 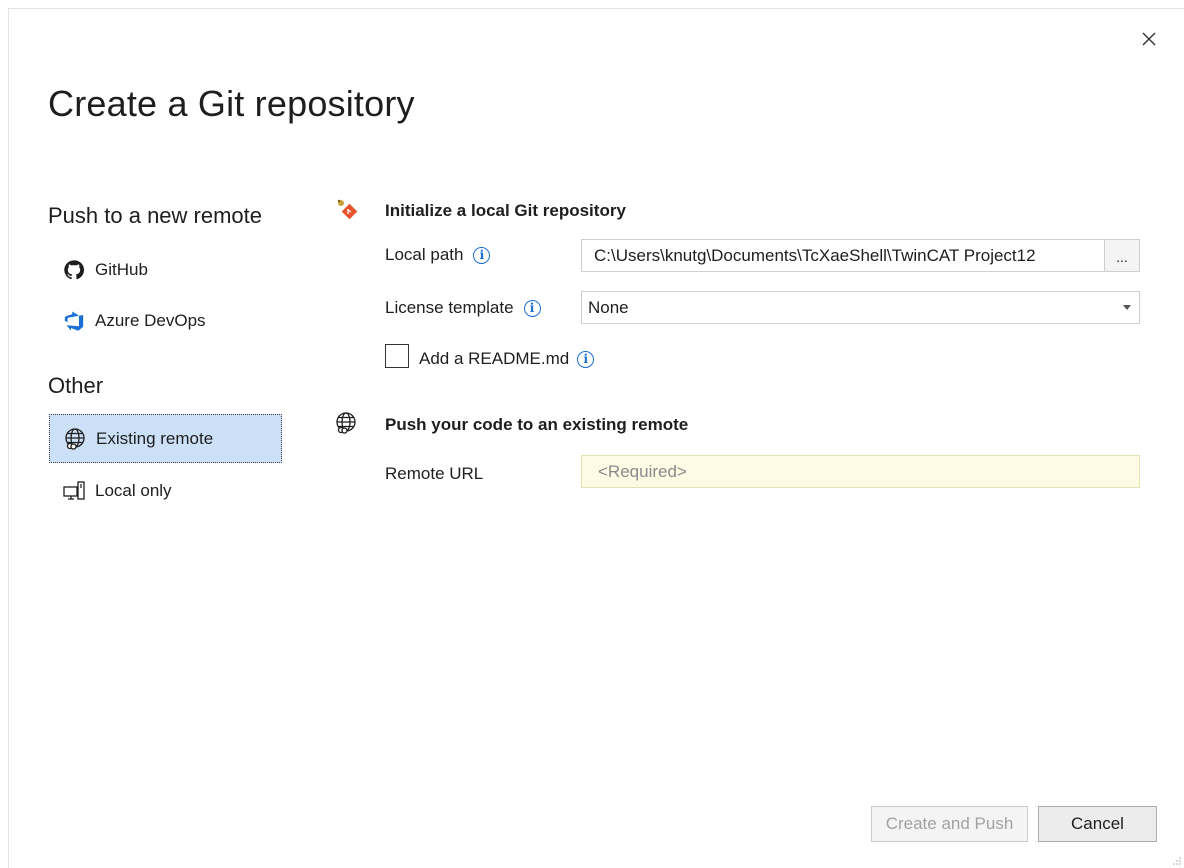 What do you see at coordinates (494, 358) in the screenshot?
I see `add-readme-label-text: Add a README.md` at bounding box center [494, 358].